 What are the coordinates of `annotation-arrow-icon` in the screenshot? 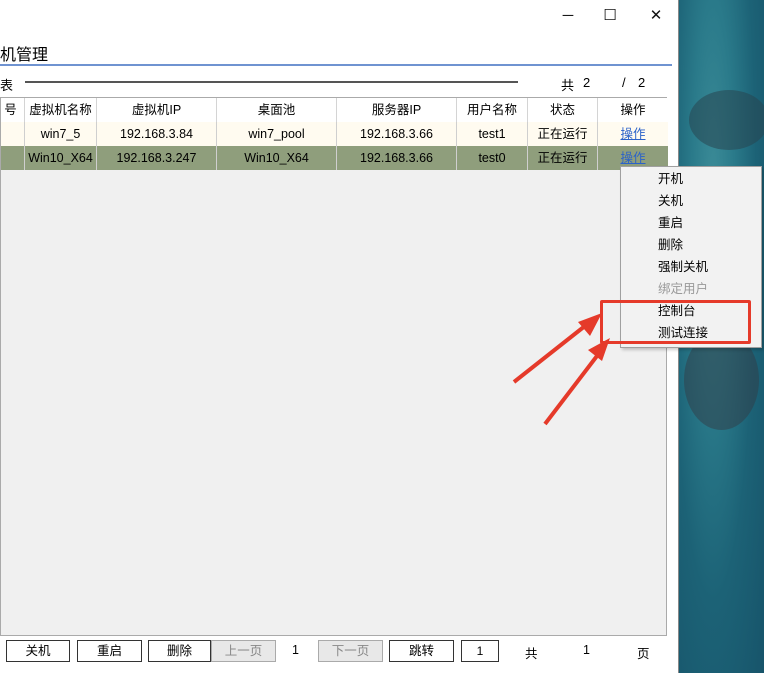 It's located at (557, 348).